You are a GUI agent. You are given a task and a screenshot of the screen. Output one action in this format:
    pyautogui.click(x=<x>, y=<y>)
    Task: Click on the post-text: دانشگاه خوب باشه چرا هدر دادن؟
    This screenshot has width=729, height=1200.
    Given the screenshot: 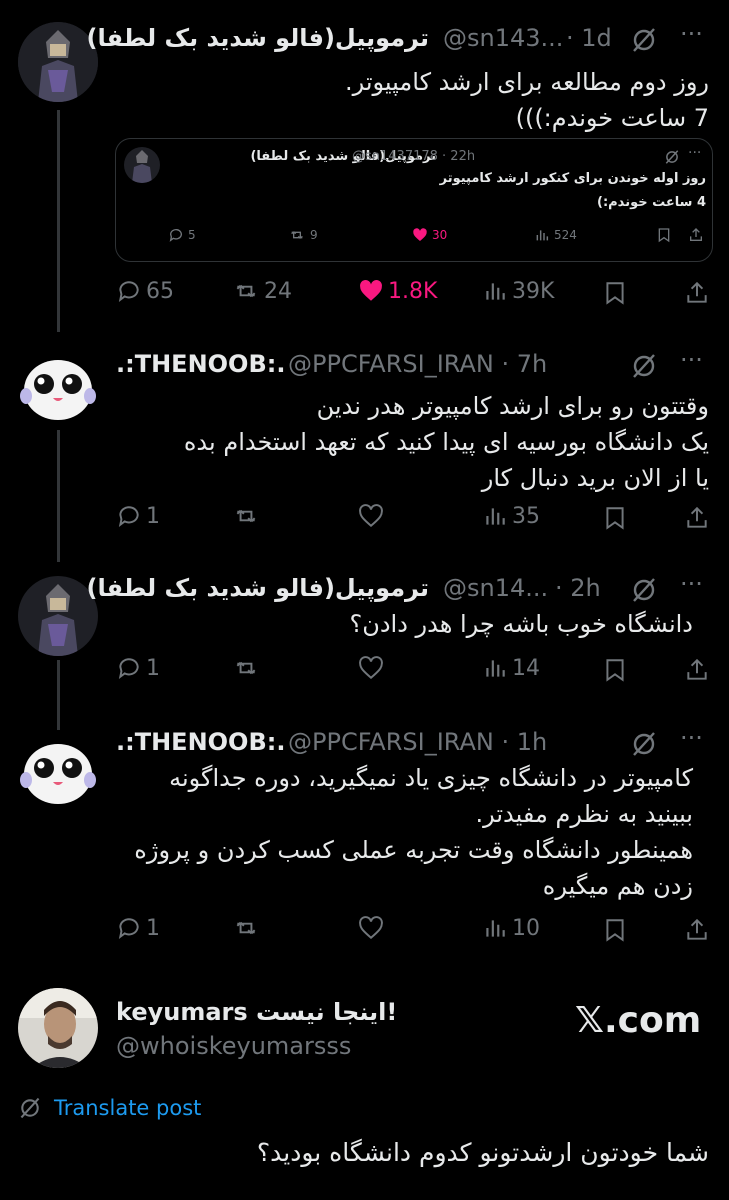 What is the action you would take?
    pyautogui.click(x=521, y=624)
    